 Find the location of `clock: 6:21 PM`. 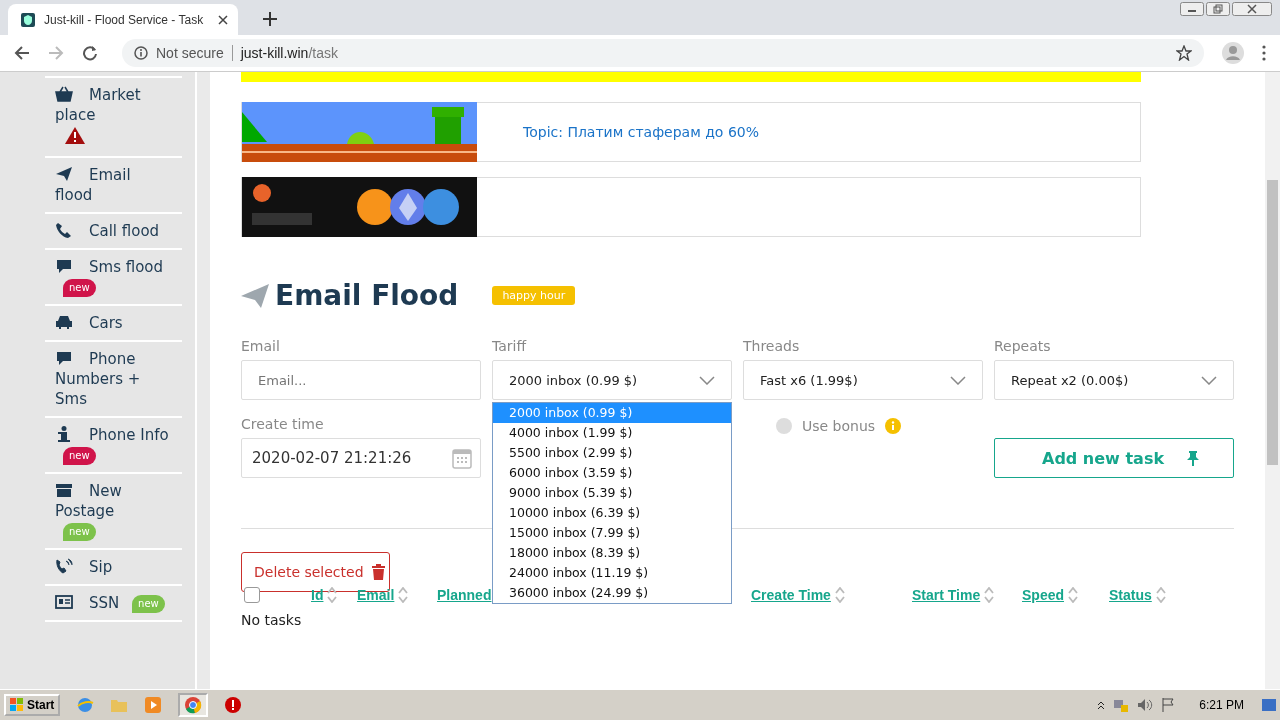

clock: 6:21 PM is located at coordinates (1221, 705).